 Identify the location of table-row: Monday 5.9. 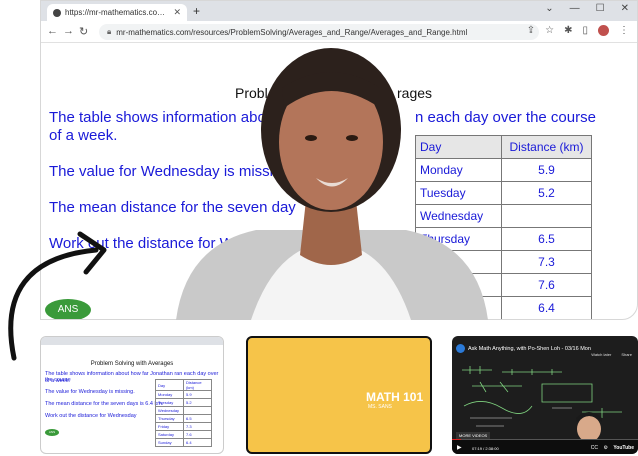
(183, 394).